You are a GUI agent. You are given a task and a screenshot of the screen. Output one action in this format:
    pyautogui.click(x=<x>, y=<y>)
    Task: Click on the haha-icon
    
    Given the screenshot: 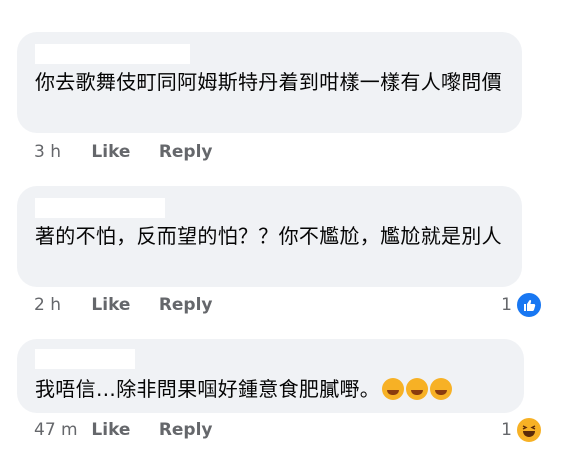 What is the action you would take?
    pyautogui.click(x=529, y=430)
    